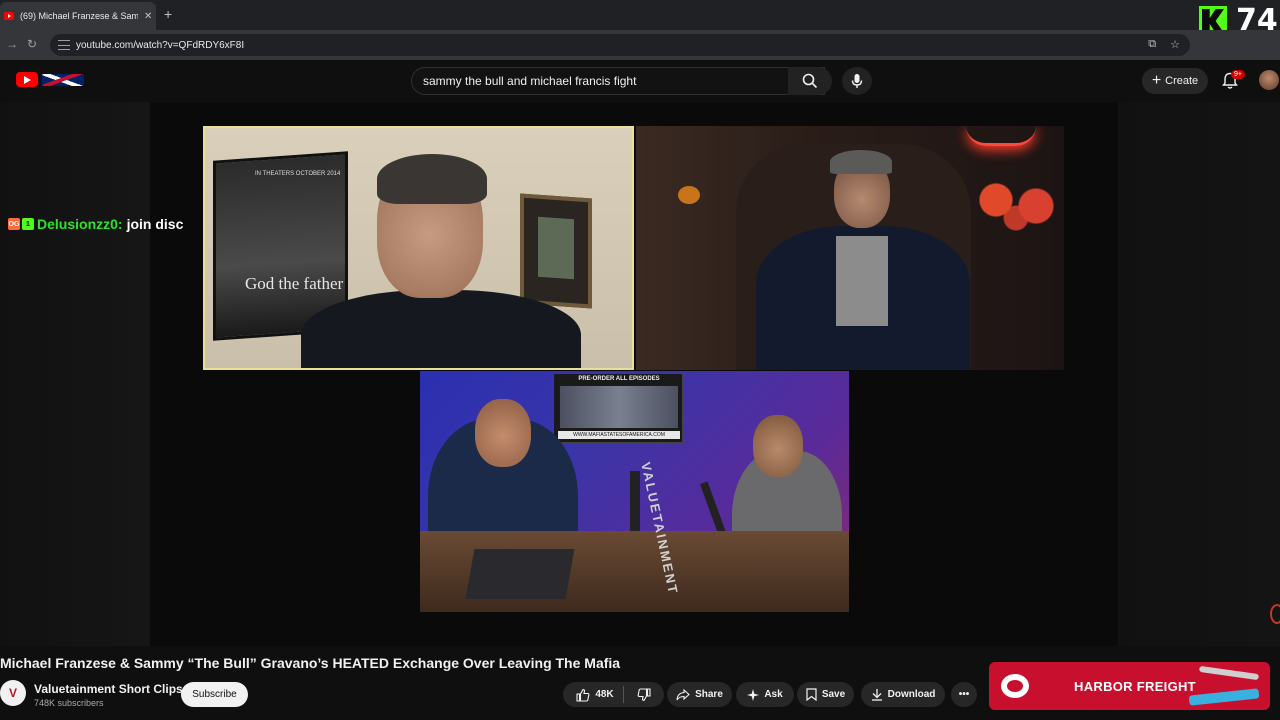 Image resolution: width=1280 pixels, height=720 pixels. Describe the element at coordinates (683, 694) in the screenshot. I see `share-icon` at that location.